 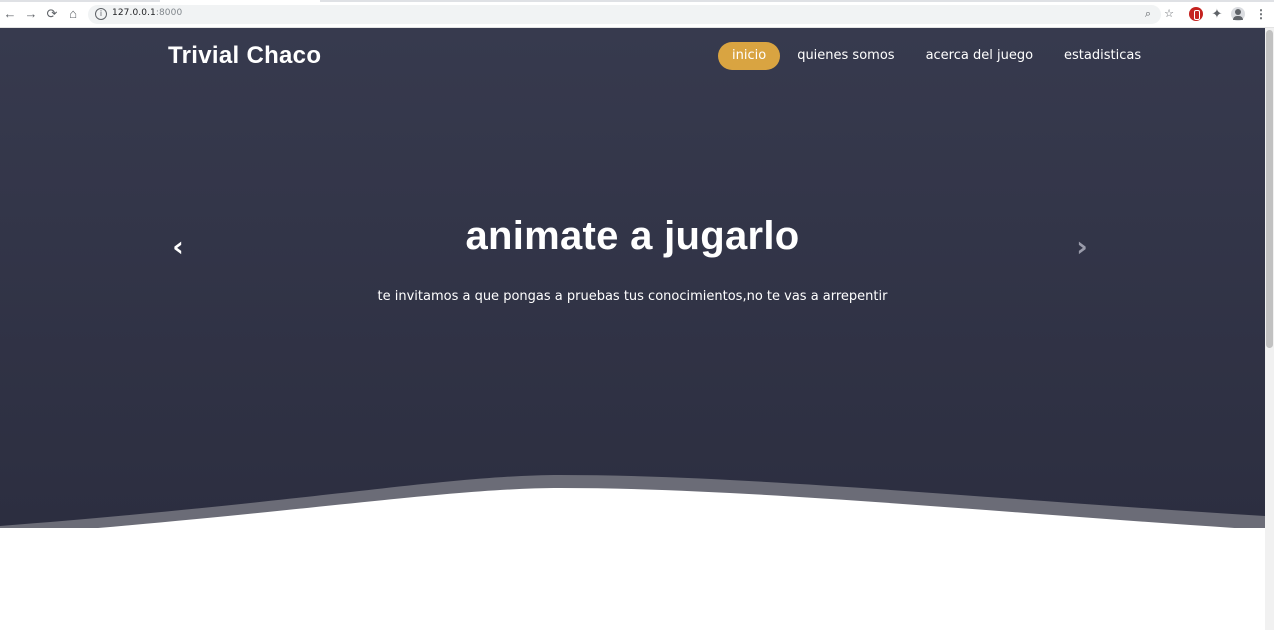 What do you see at coordinates (101, 14) in the screenshot?
I see `site-info-icon: i` at bounding box center [101, 14].